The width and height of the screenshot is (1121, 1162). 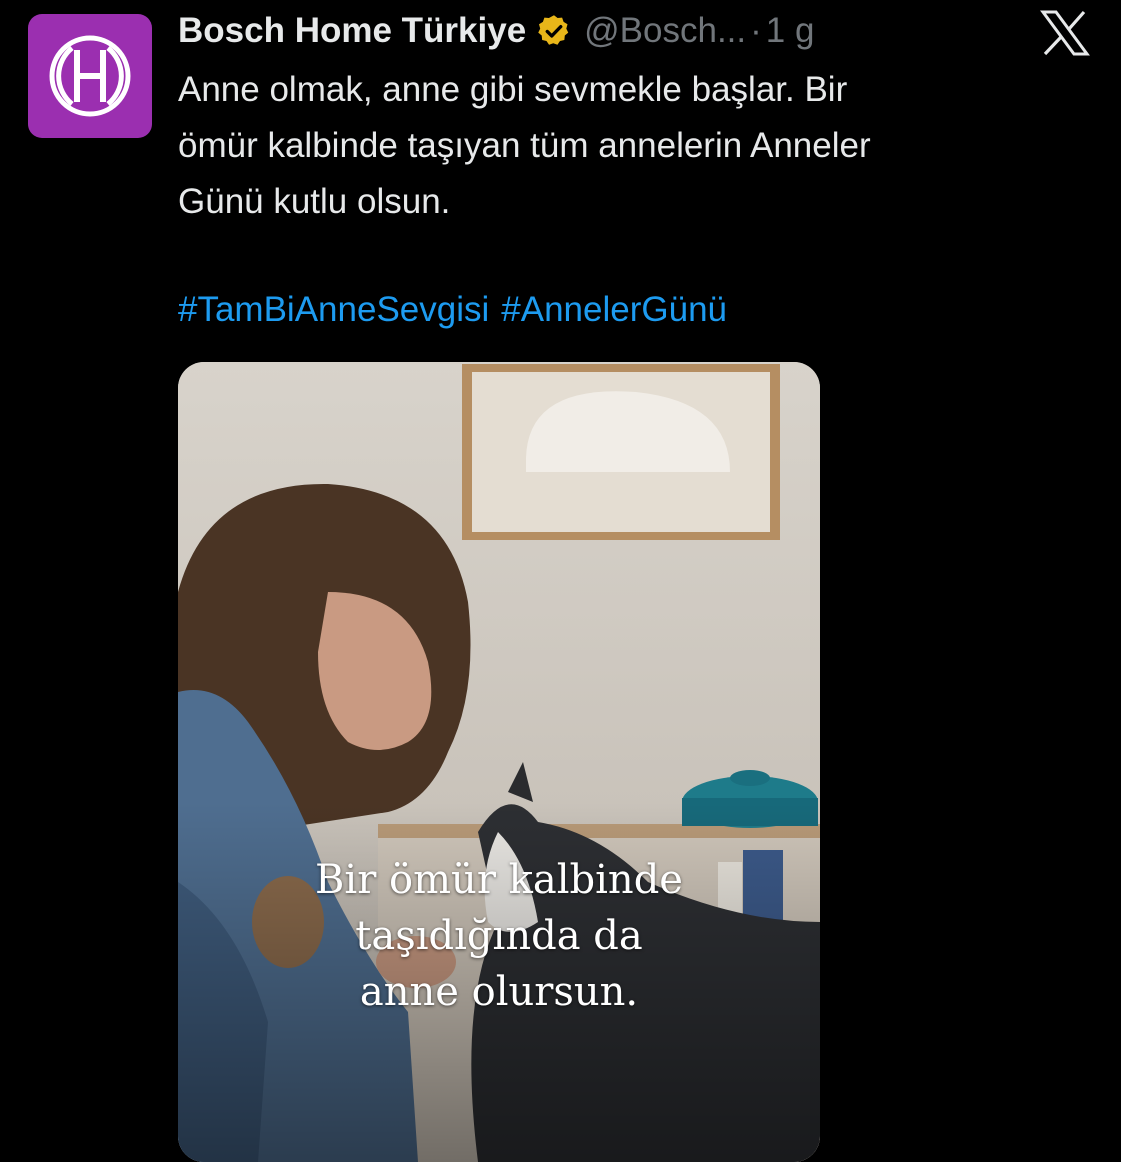 What do you see at coordinates (1065, 33) in the screenshot?
I see `x-logo-icon` at bounding box center [1065, 33].